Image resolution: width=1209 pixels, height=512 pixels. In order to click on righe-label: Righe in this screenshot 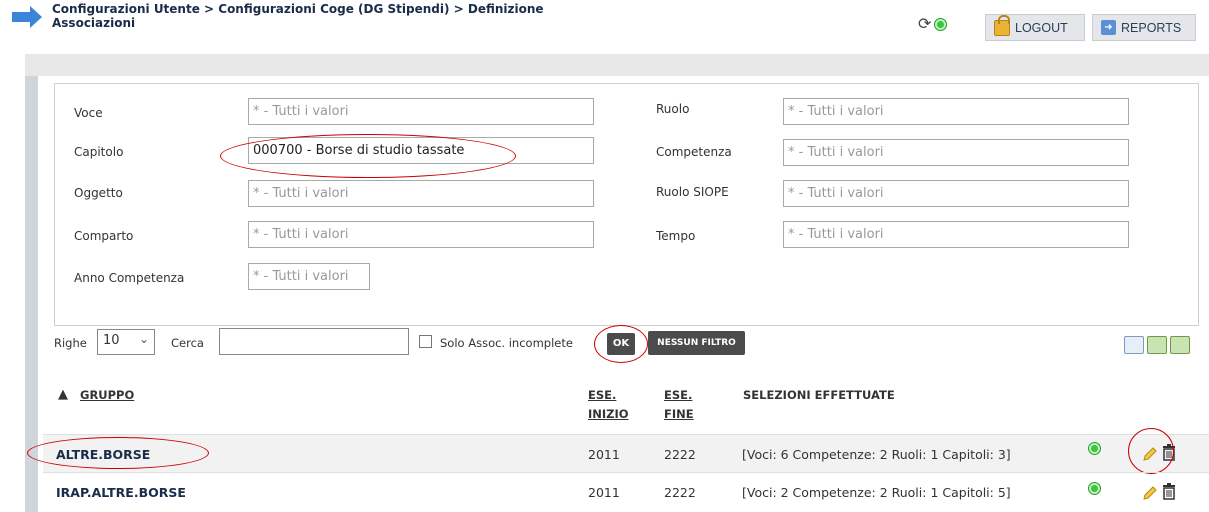, I will do `click(70, 343)`.